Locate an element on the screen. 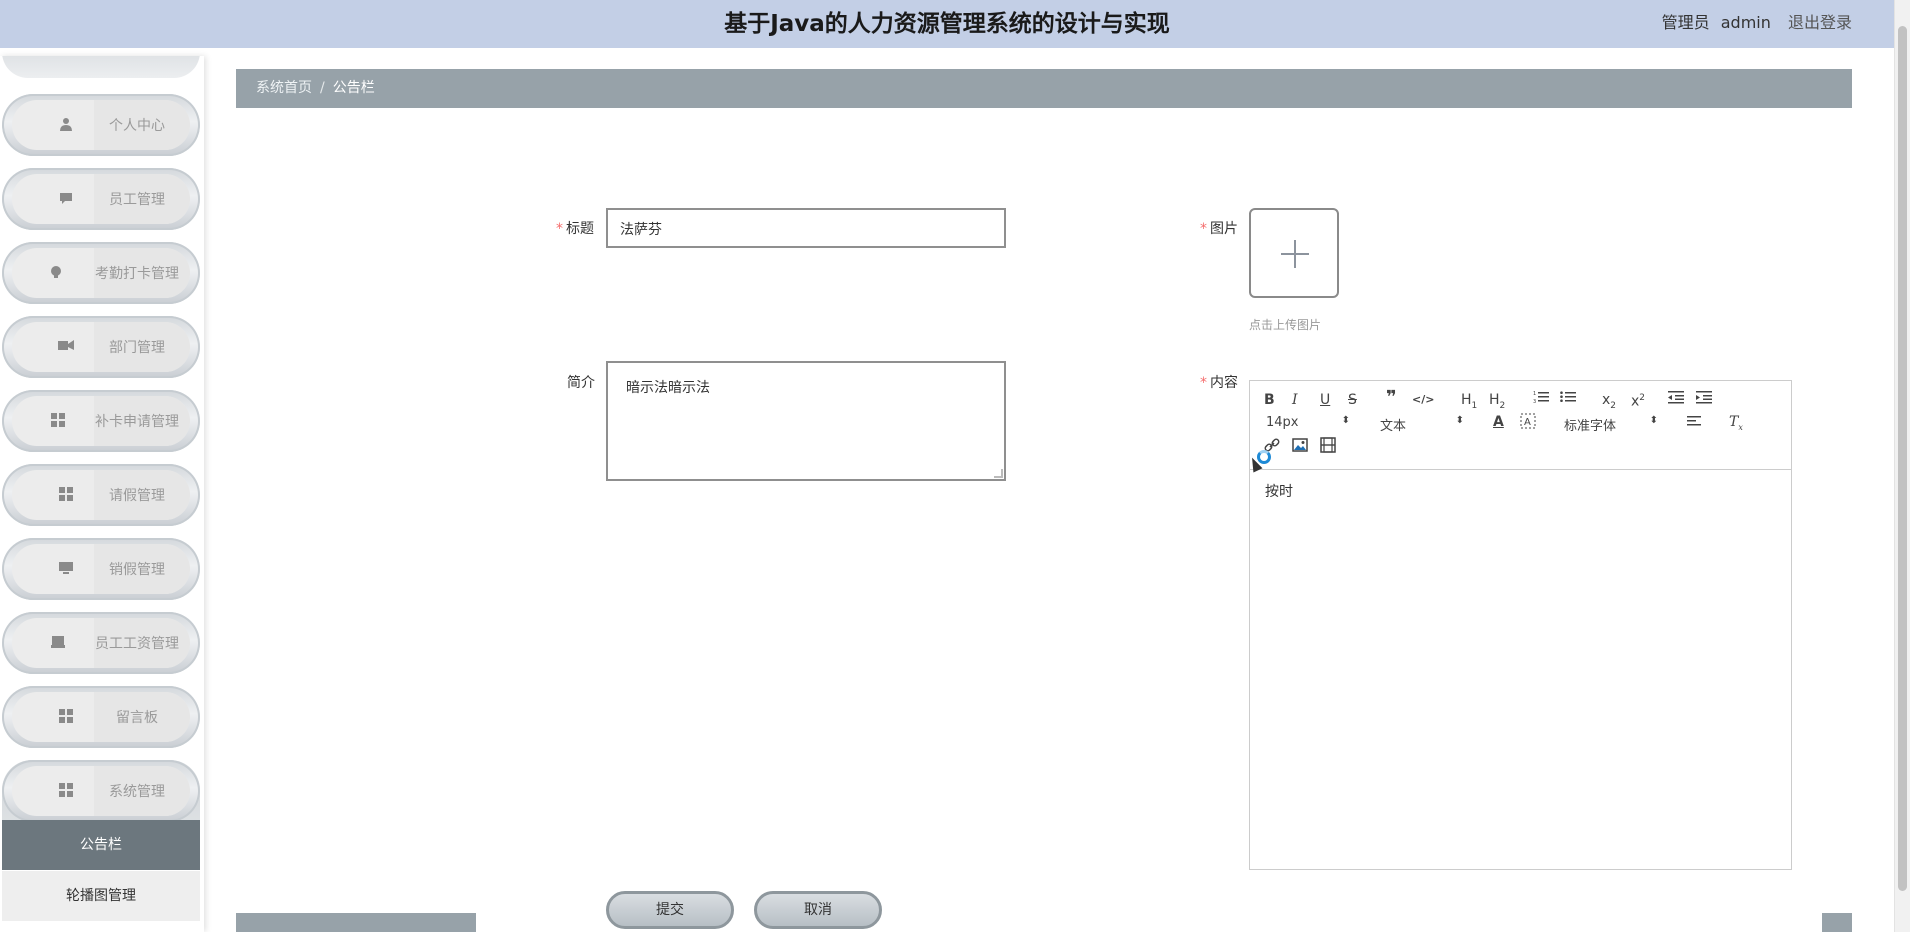 The width and height of the screenshot is (1910, 932). intro-text: 暗示法暗示法 is located at coordinates (668, 388).